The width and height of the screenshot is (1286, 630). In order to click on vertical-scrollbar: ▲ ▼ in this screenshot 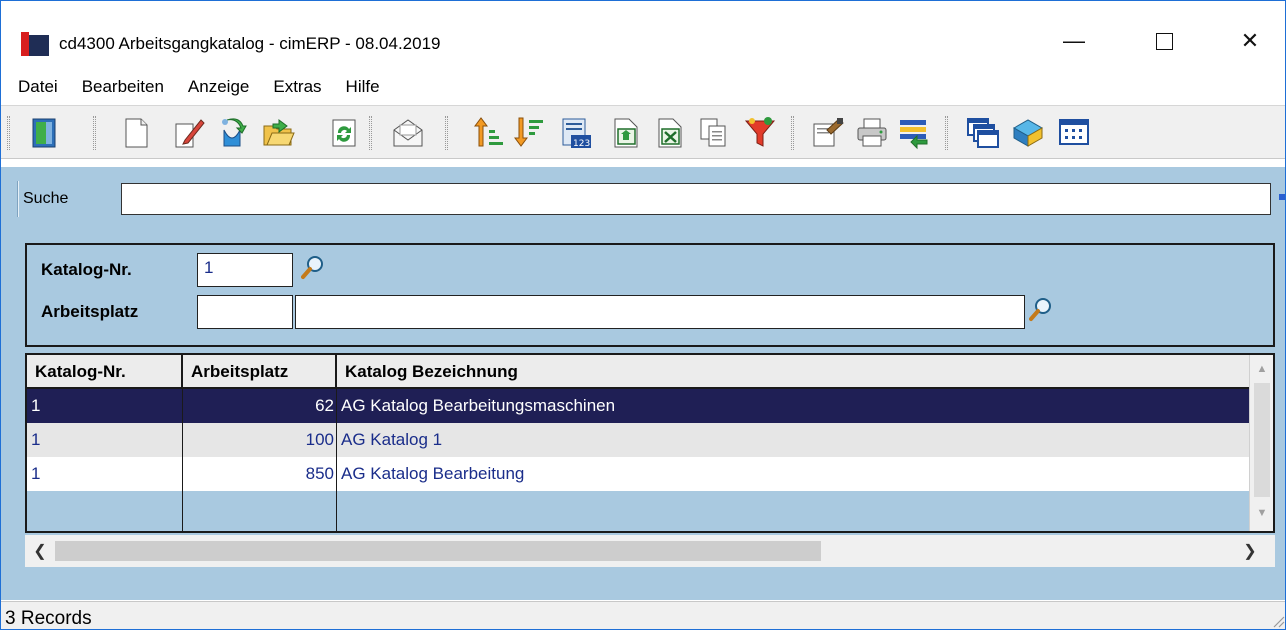, I will do `click(1261, 443)`.